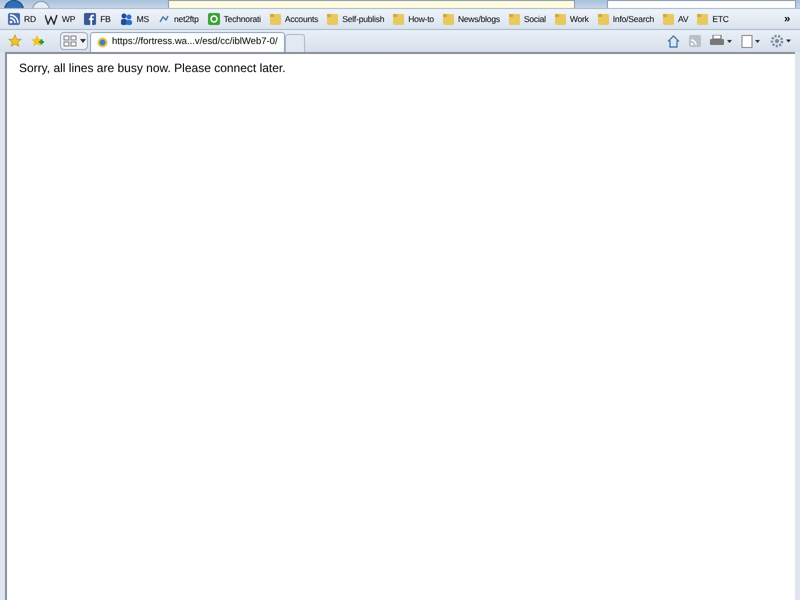 The width and height of the screenshot is (800, 600). What do you see at coordinates (781, 41) in the screenshot?
I see `settings-icon` at bounding box center [781, 41].